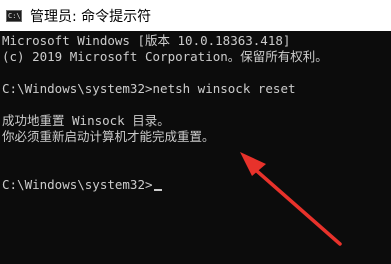  Describe the element at coordinates (108, 136) in the screenshot. I see `terminal-line-restart-notice: 你必须重新启动计算机才能完成重置。` at that location.